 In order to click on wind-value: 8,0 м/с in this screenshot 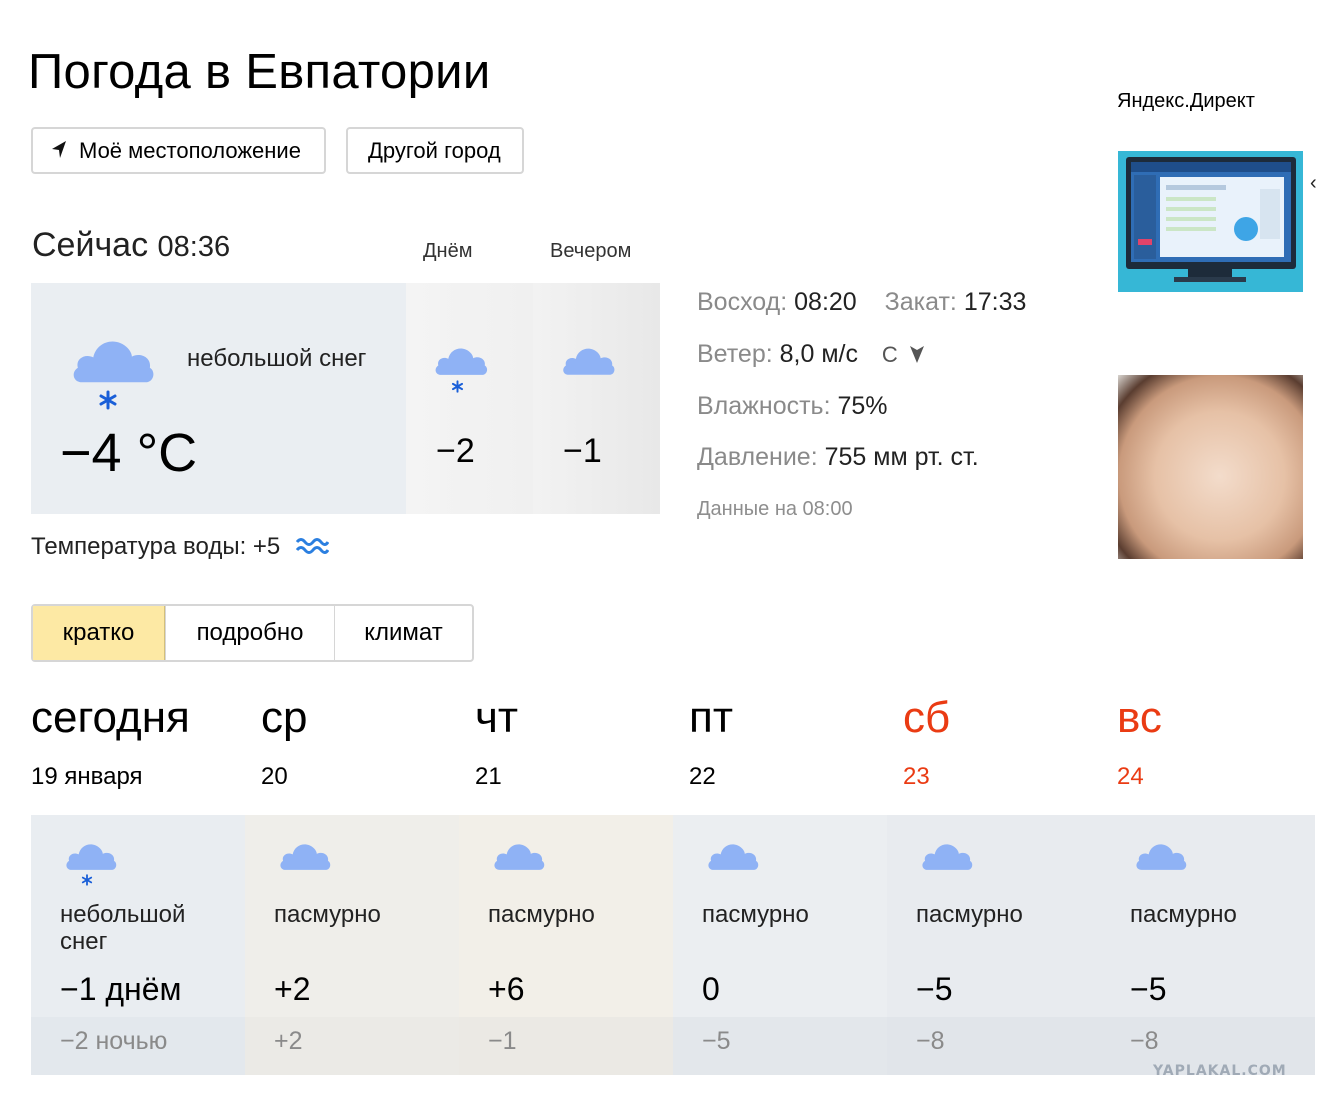, I will do `click(818, 354)`.